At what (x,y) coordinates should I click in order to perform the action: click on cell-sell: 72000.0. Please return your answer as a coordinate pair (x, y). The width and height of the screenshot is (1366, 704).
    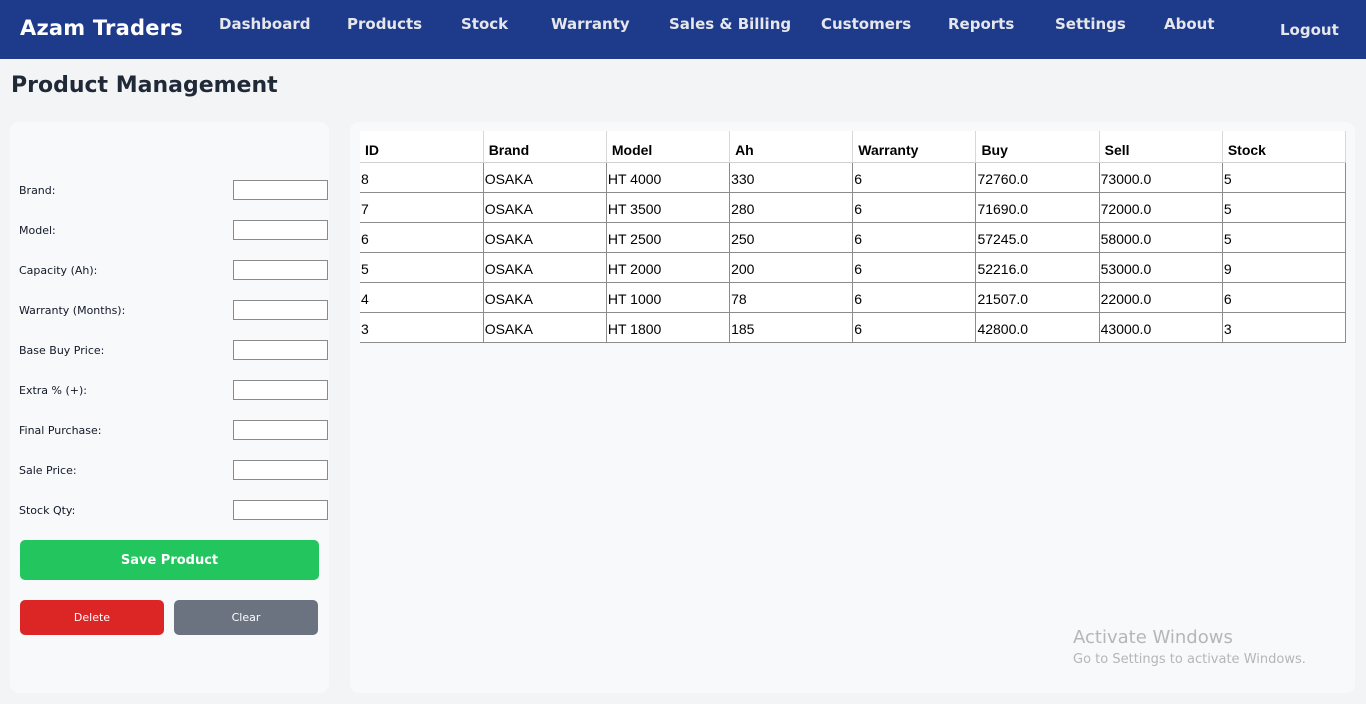
    Looking at the image, I should click on (1160, 207).